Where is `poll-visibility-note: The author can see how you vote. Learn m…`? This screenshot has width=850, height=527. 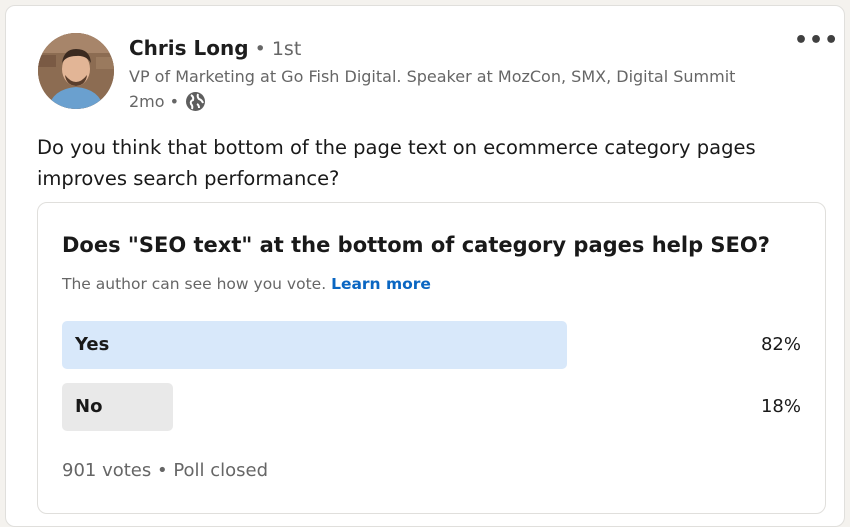
poll-visibility-note: The author can see how you vote. Learn m… is located at coordinates (246, 284).